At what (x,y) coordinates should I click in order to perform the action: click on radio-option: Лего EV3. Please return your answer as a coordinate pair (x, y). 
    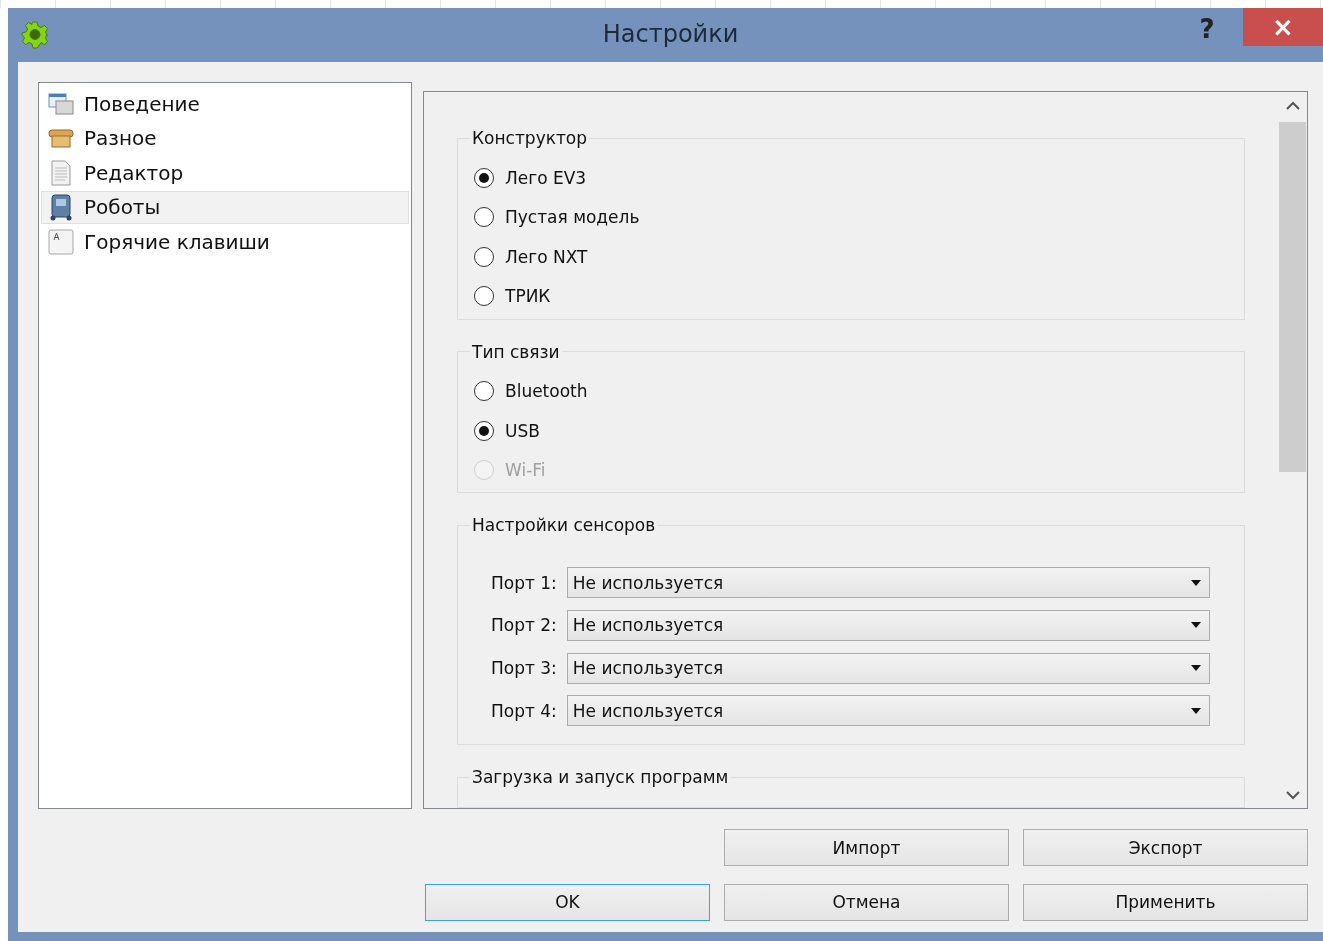
    Looking at the image, I should click on (859, 178).